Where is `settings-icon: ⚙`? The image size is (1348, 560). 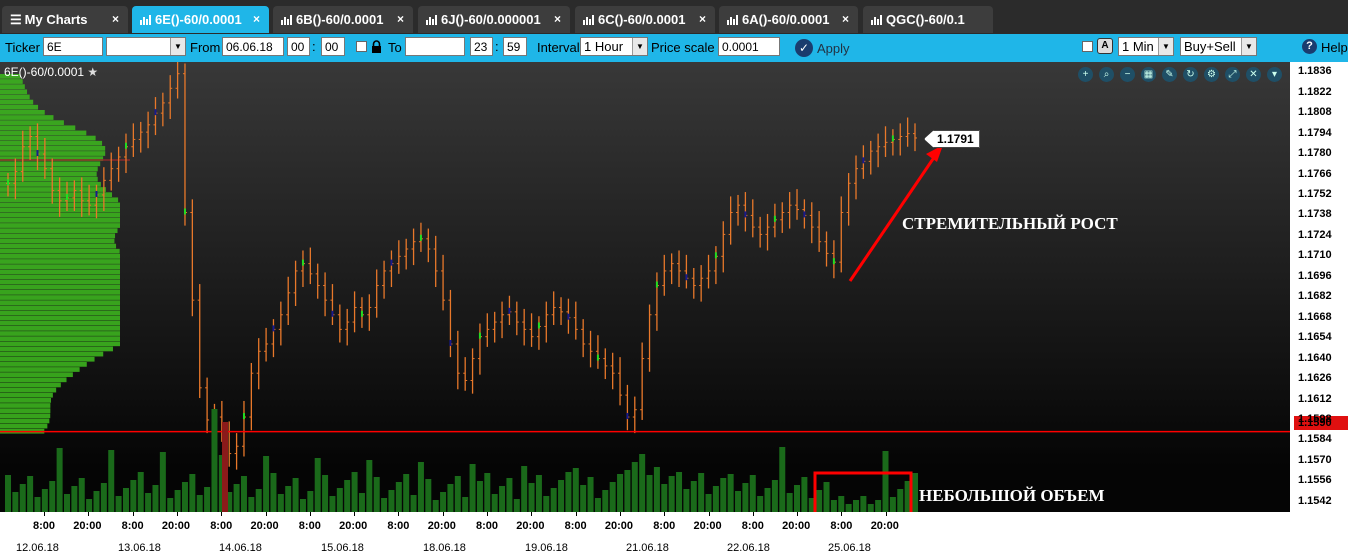
settings-icon: ⚙ is located at coordinates (1211, 74).